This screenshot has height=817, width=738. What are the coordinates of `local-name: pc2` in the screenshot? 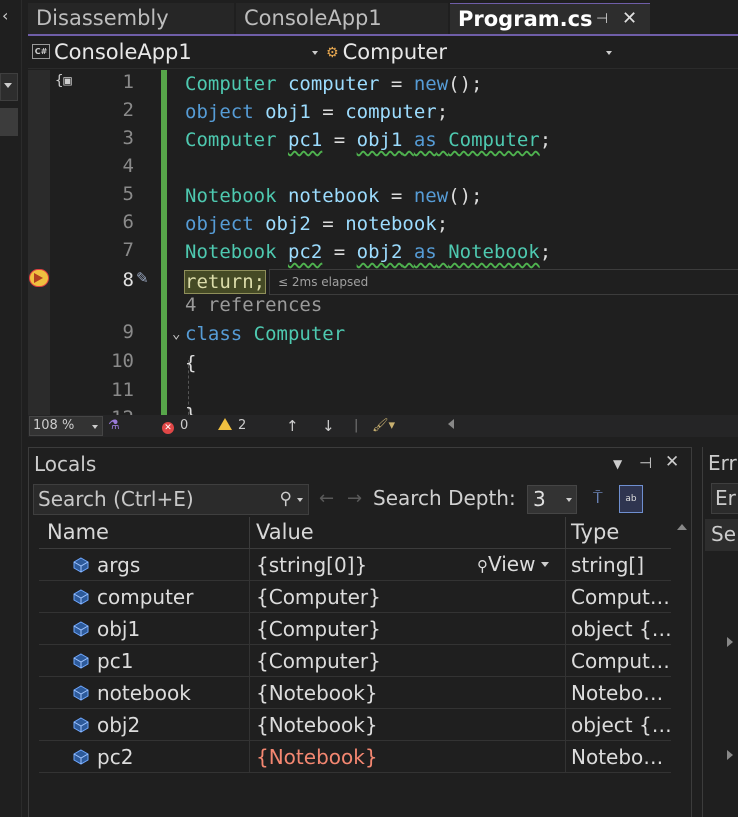 It's located at (115, 757).